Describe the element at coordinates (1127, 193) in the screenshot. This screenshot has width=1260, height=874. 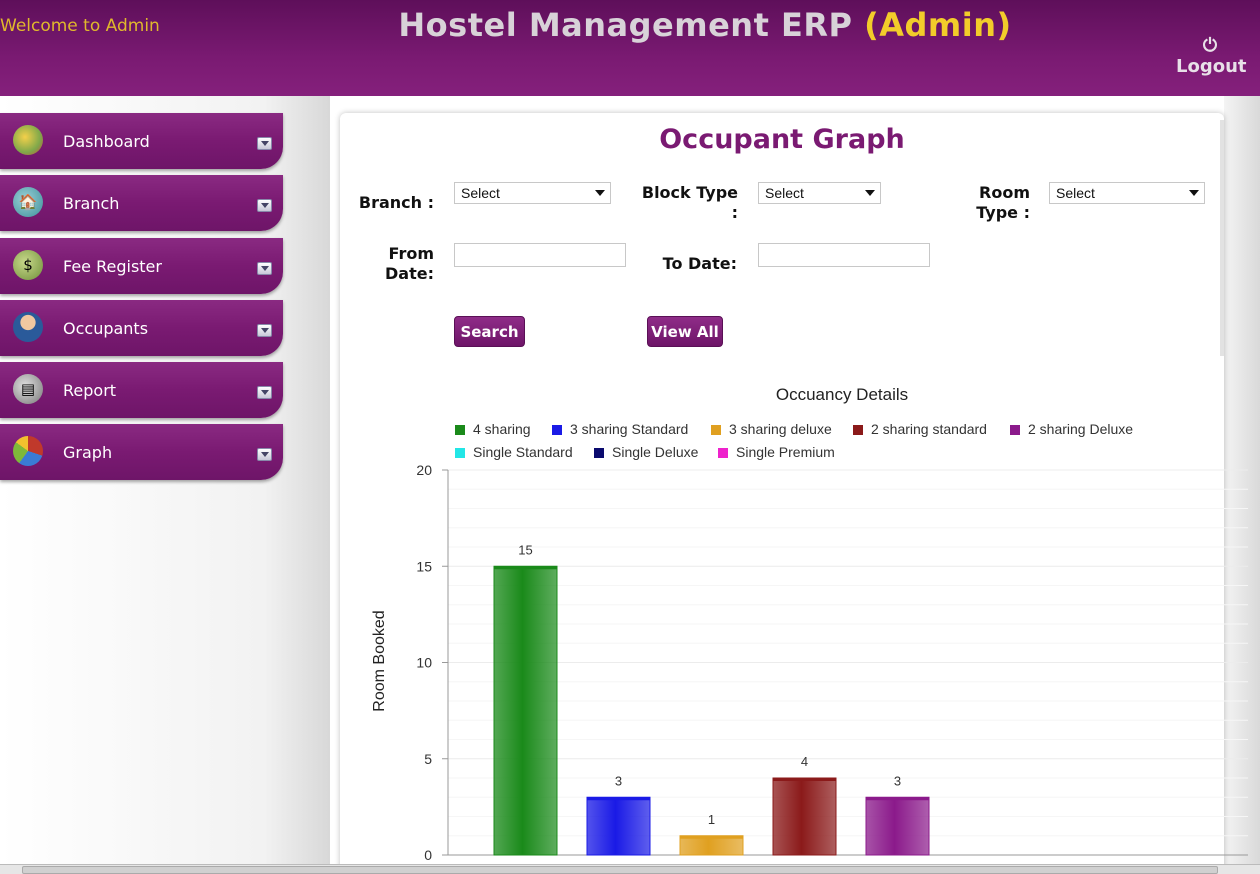
I see `room-type-select: Select` at that location.